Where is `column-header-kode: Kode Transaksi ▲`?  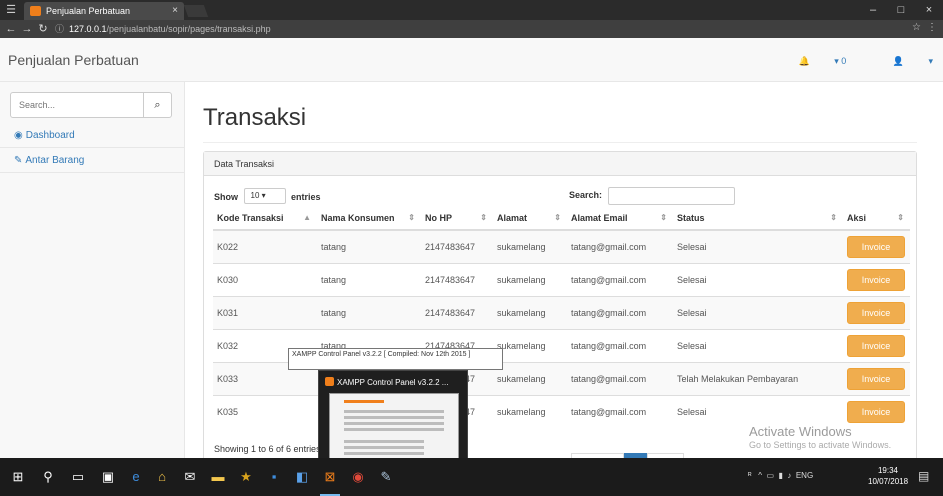 column-header-kode: Kode Transaksi ▲ is located at coordinates (265, 218).